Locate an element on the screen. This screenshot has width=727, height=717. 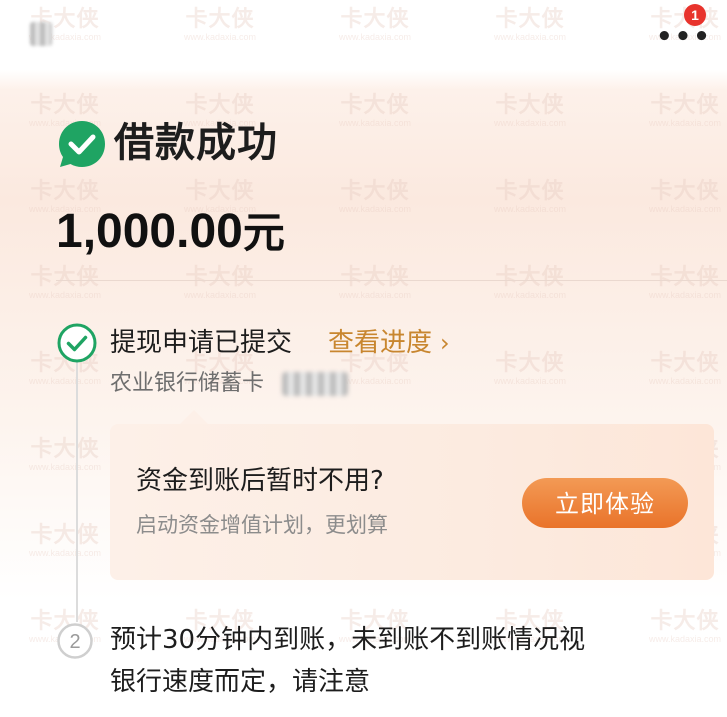
back-button-redacted is located at coordinates (41, 34).